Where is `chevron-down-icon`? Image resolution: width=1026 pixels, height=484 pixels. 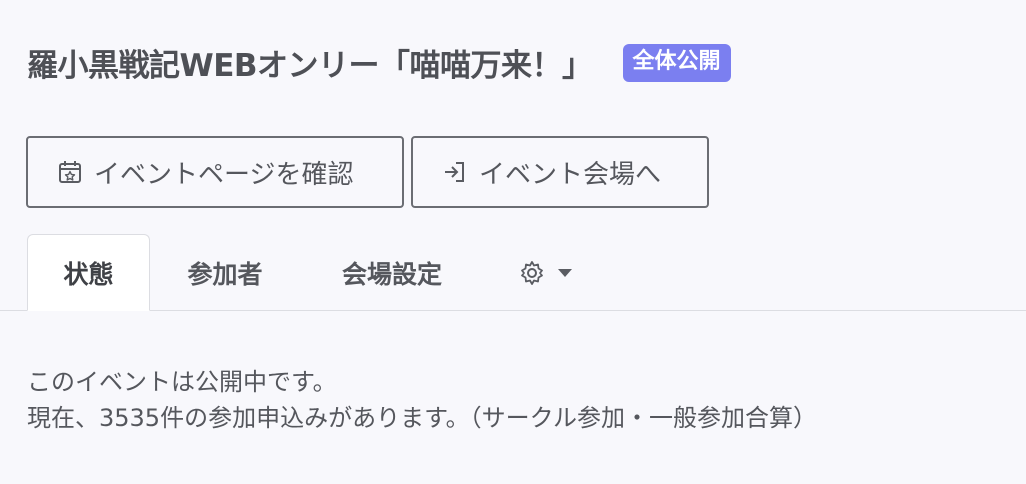
chevron-down-icon is located at coordinates (565, 272).